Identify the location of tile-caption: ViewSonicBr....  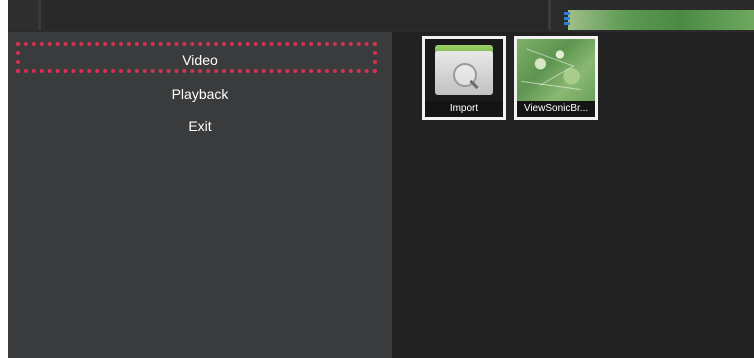
(556, 109).